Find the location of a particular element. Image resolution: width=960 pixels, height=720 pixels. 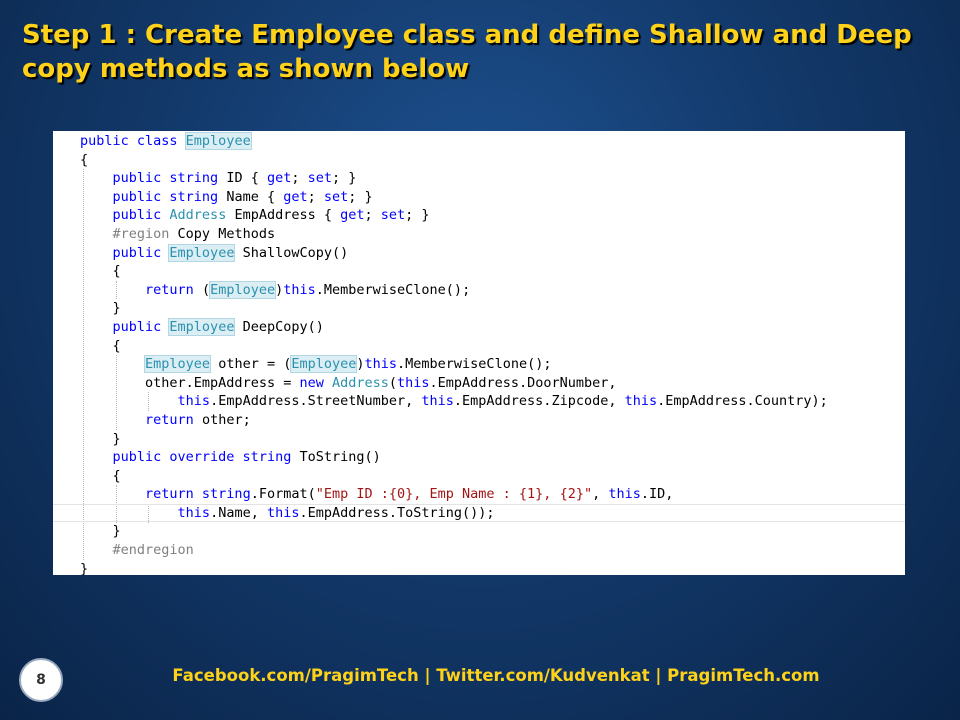

code-line: public Address EmpAddress { get; set; } is located at coordinates (479, 215).